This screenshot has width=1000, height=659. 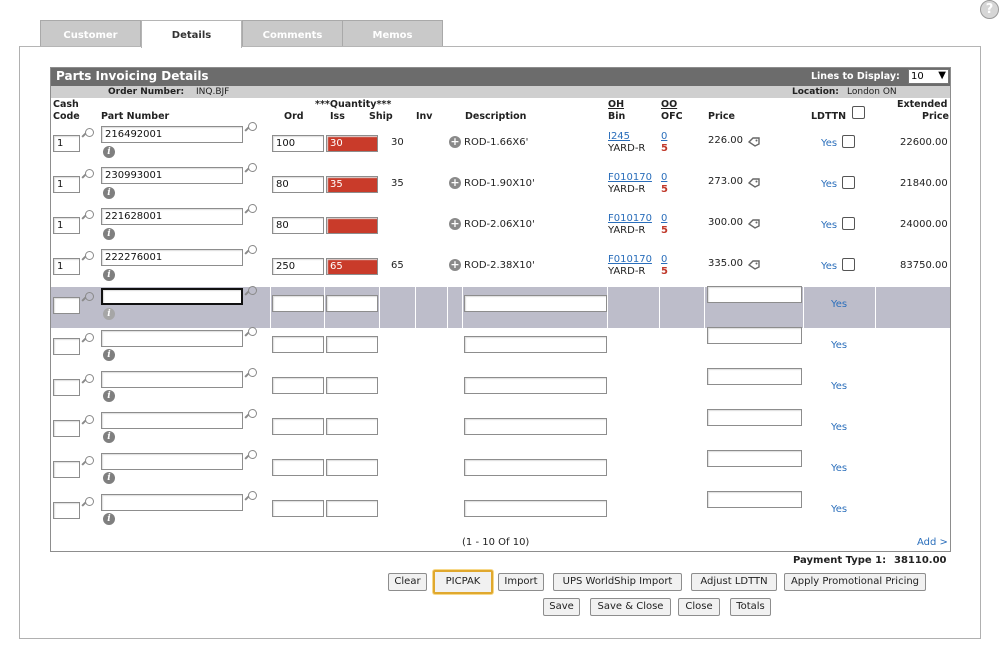 What do you see at coordinates (855, 582) in the screenshot?
I see `apply-promotional-pricing-button: Apply Promotional Pricing` at bounding box center [855, 582].